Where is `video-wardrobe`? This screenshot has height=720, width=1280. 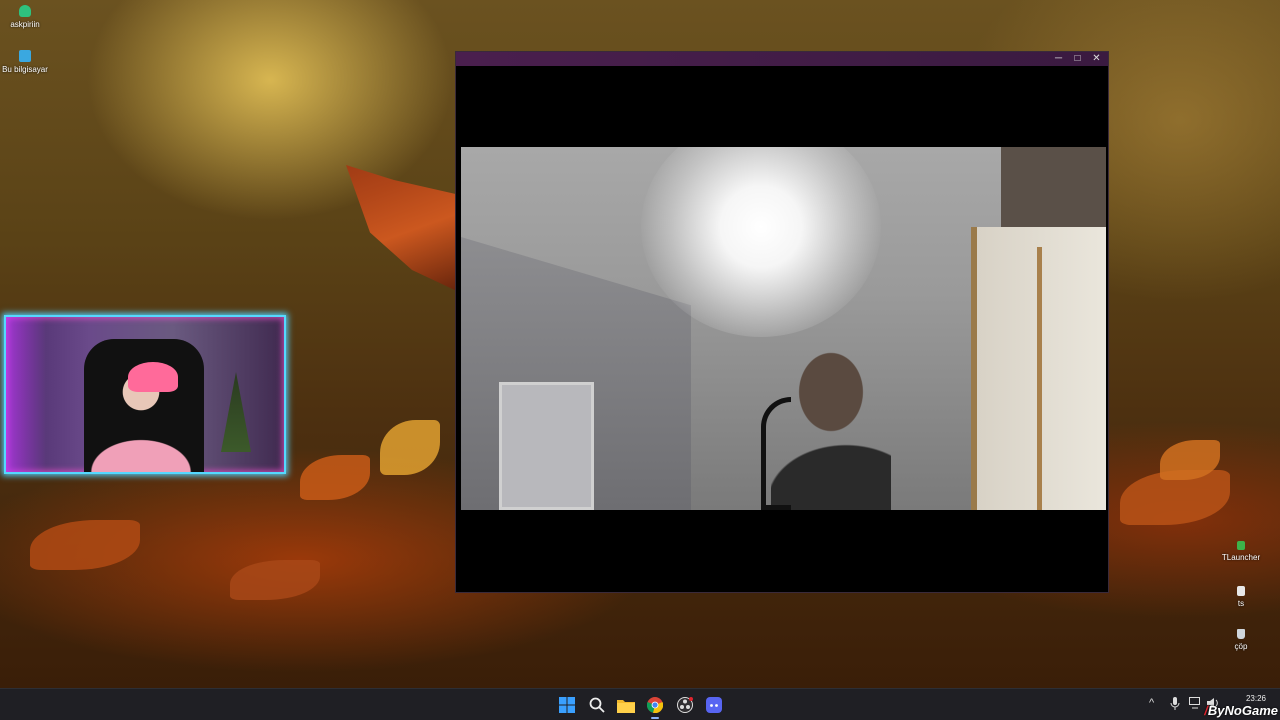 video-wardrobe is located at coordinates (1038, 368).